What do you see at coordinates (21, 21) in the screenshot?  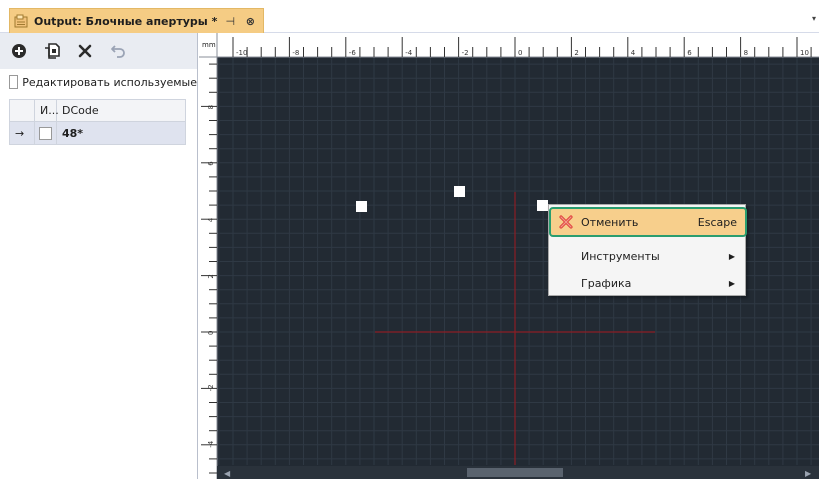 I see `document-icon` at bounding box center [21, 21].